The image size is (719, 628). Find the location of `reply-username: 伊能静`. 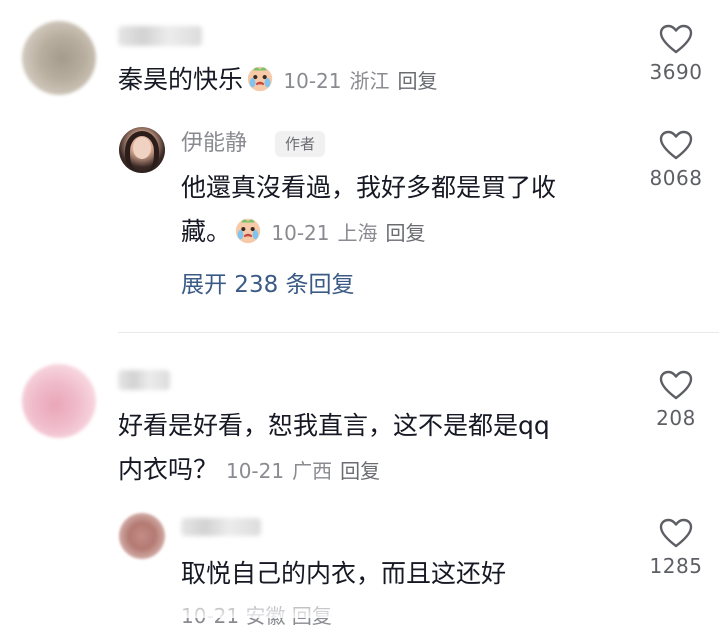

reply-username: 伊能静 is located at coordinates (214, 144).